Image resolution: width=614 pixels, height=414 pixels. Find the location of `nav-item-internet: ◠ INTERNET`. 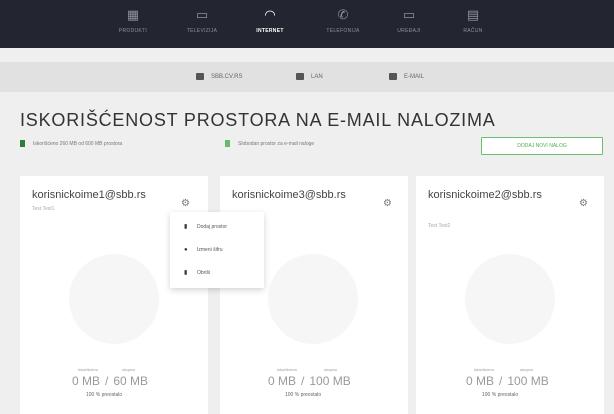

nav-item-internet: ◠ INTERNET is located at coordinates (270, 24).